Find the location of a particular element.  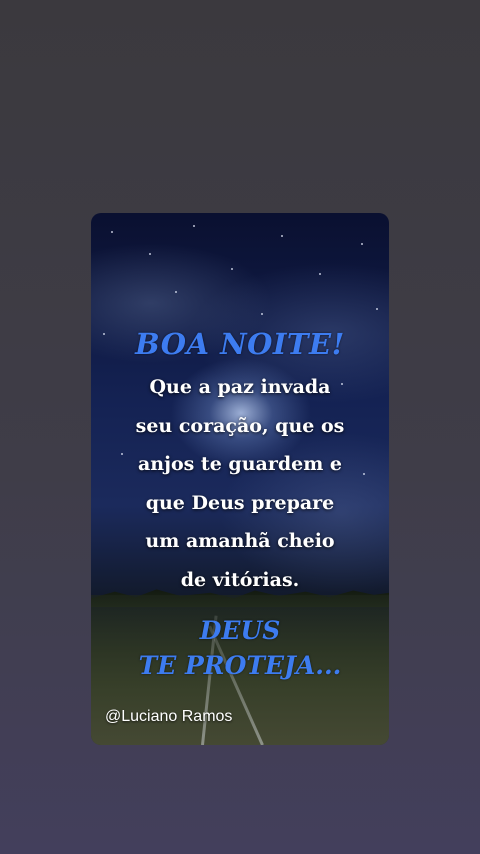

message-line: um amanhã cheio is located at coordinates (240, 541).